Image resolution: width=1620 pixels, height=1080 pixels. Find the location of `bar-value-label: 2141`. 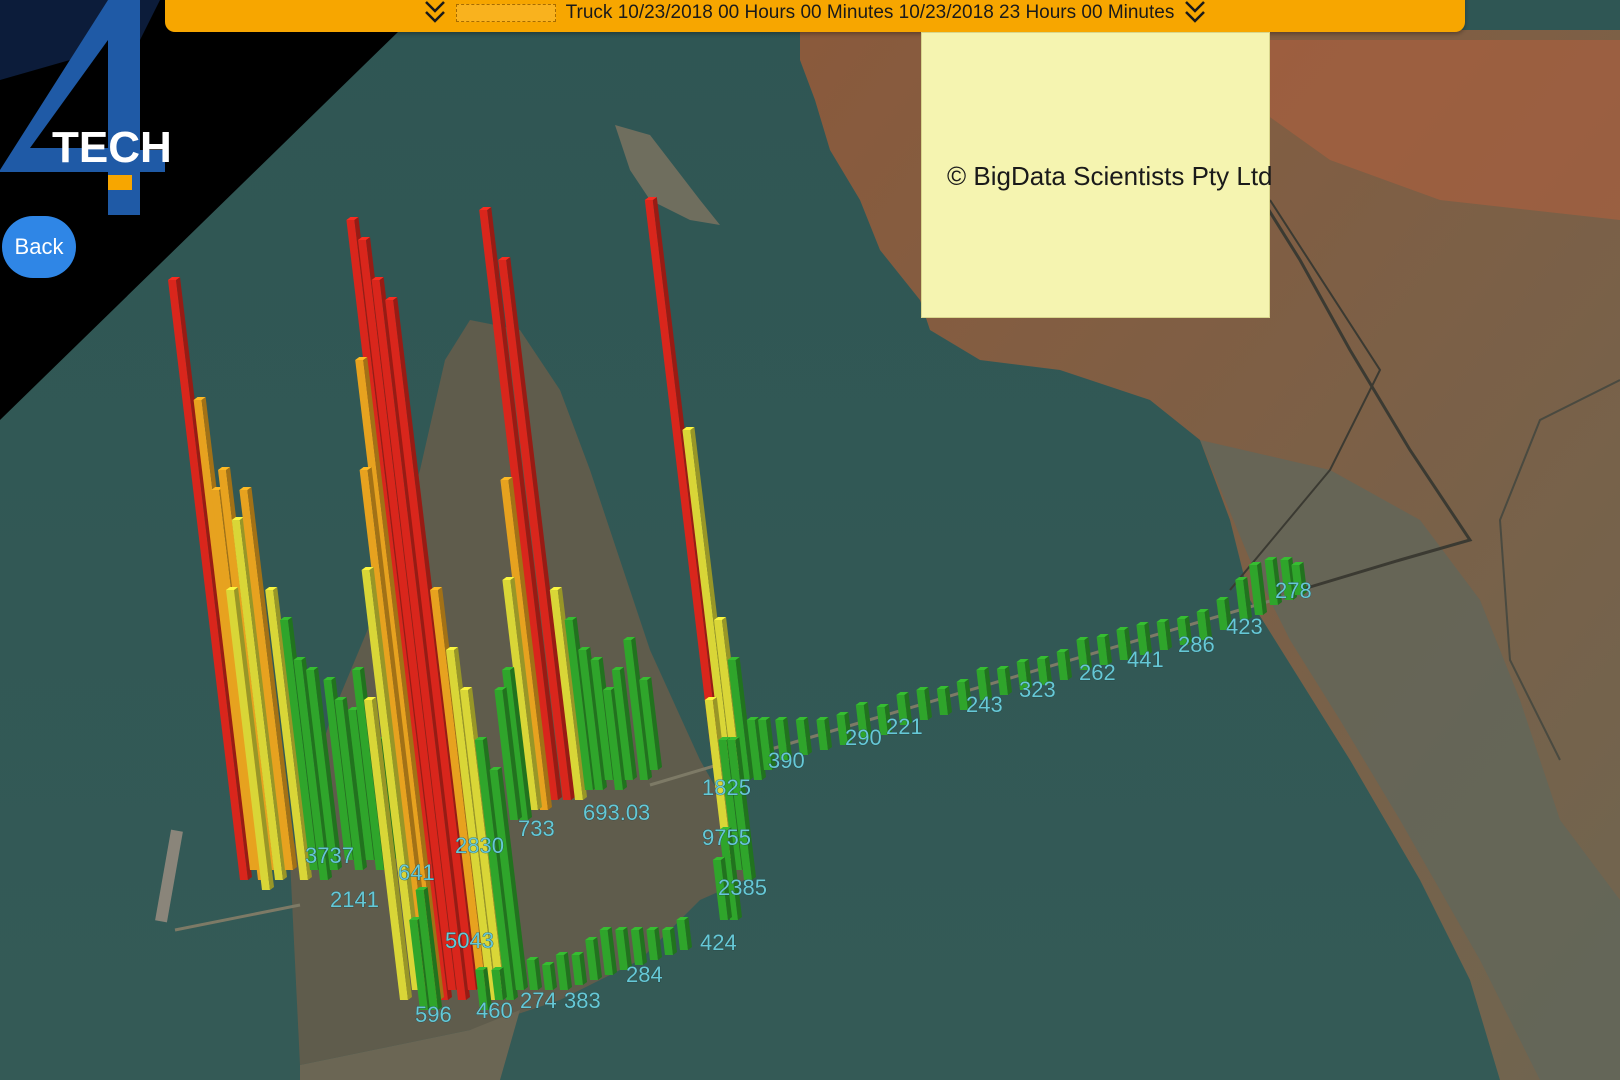

bar-value-label: 2141 is located at coordinates (354, 899).